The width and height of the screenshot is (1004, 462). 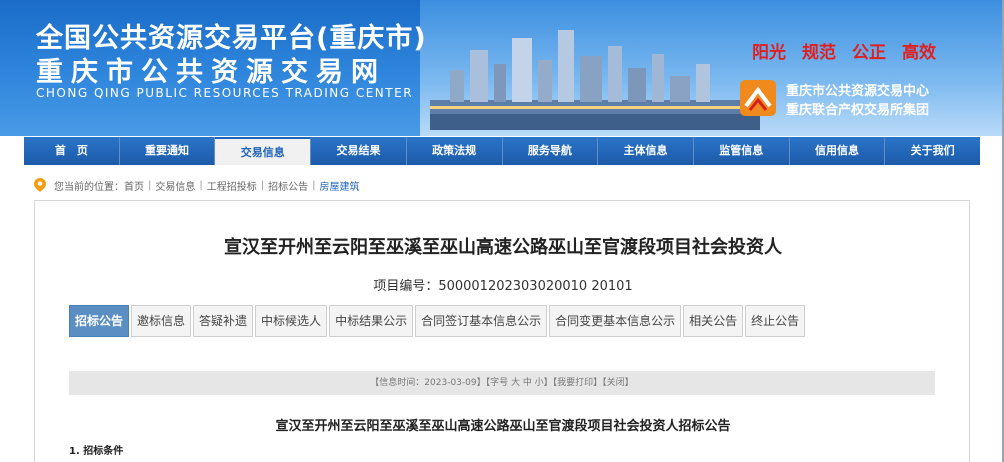 What do you see at coordinates (769, 53) in the screenshot?
I see `slogan: 阳光` at bounding box center [769, 53].